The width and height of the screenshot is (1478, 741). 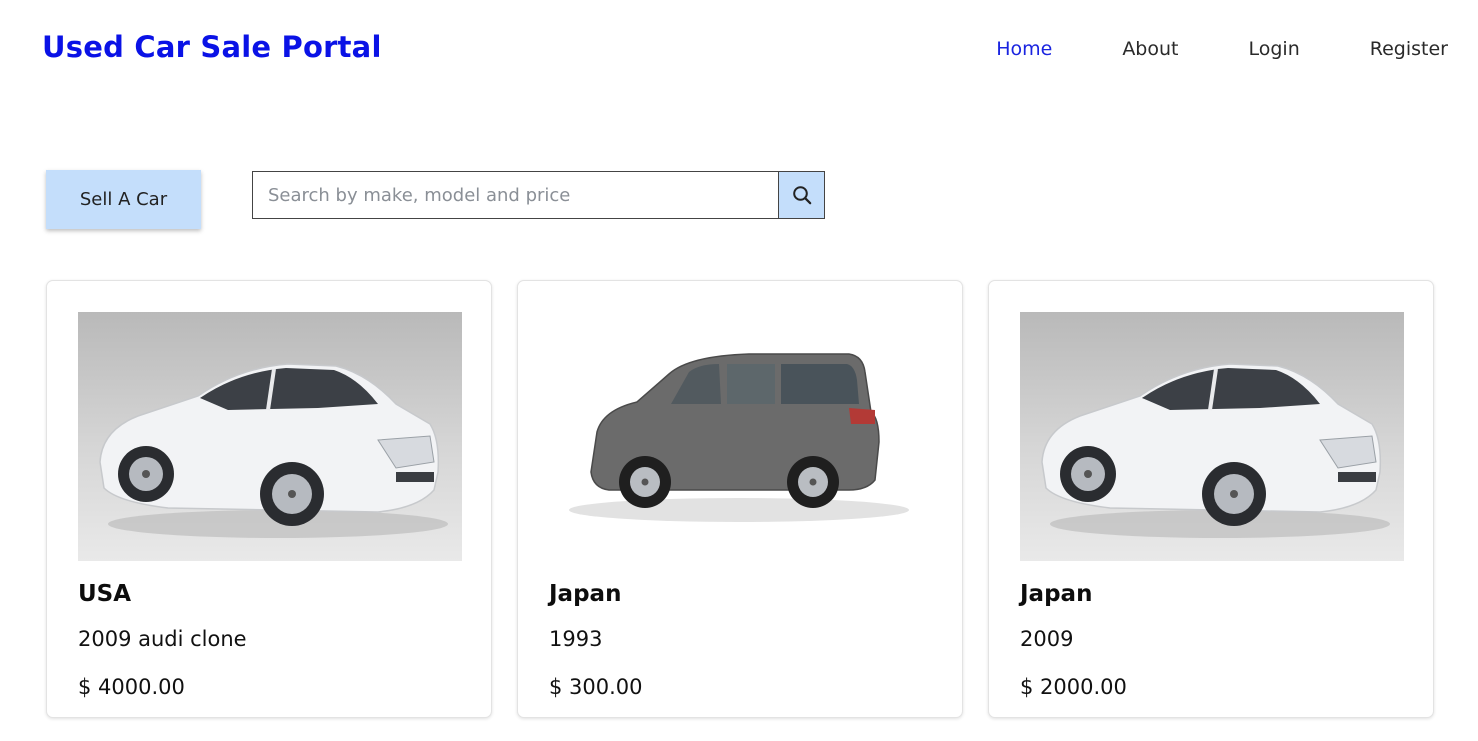 I want to click on grey-minivan-picture, so click(x=739, y=437).